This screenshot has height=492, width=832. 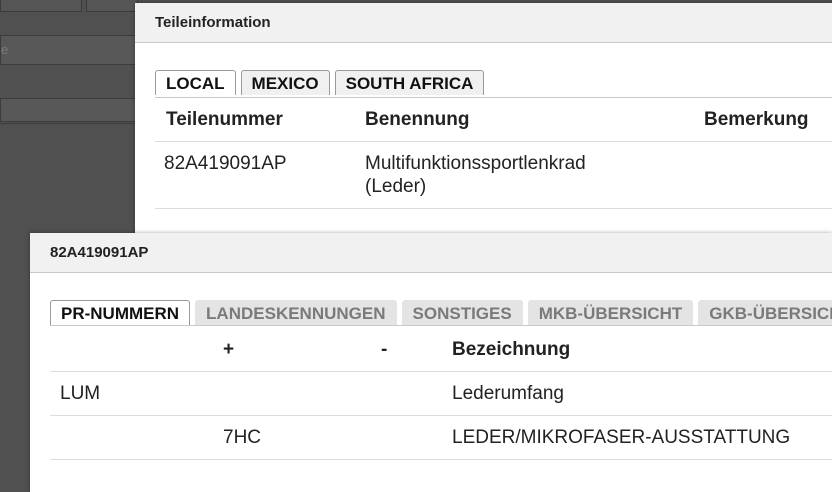 I want to click on dialog-title: 82A419091AP, so click(x=99, y=252).